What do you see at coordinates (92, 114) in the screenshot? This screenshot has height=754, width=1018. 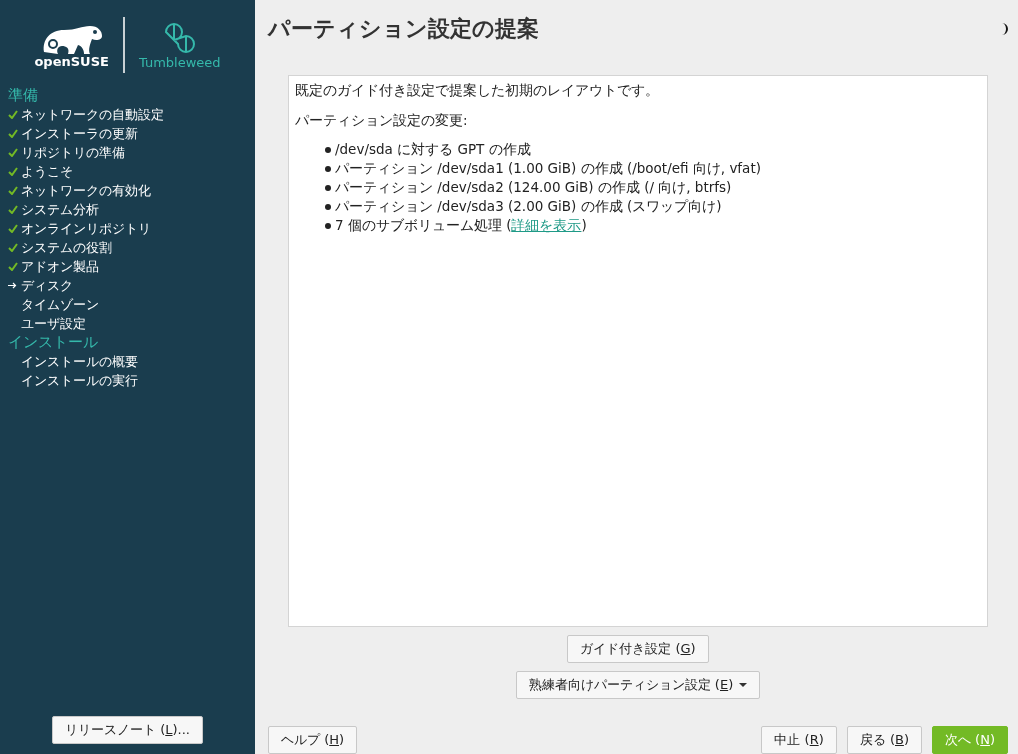 I see `step-label: ネットワークの自動設定` at bounding box center [92, 114].